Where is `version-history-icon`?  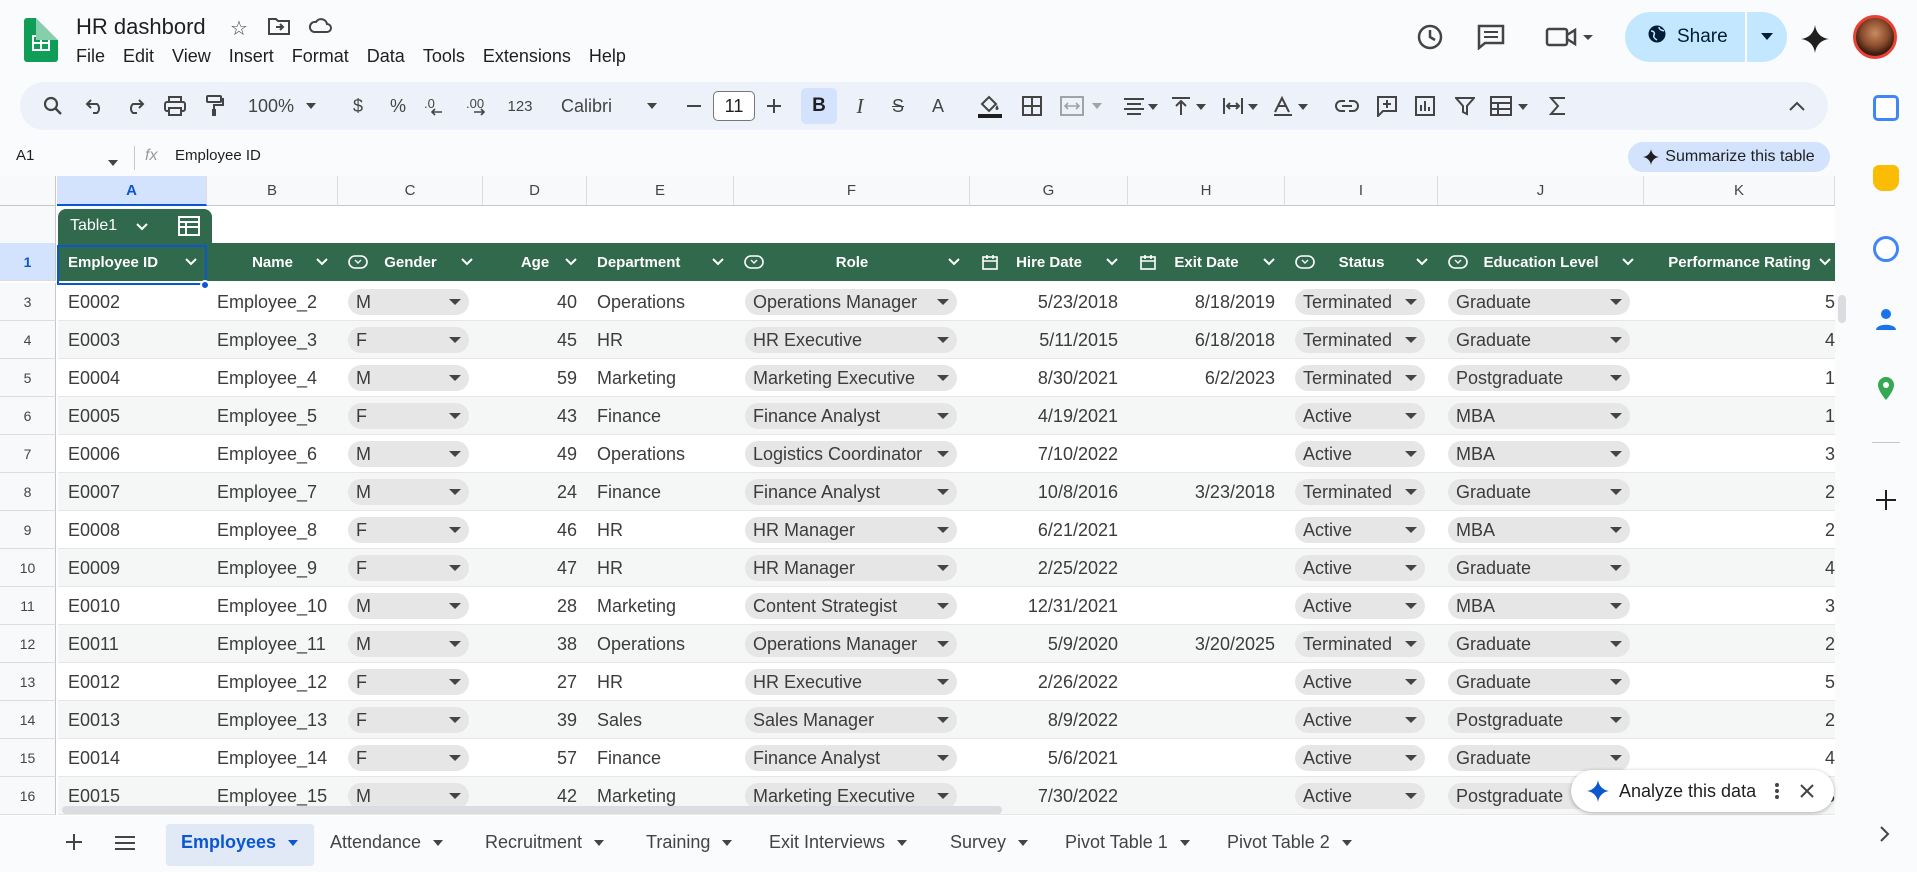 version-history-icon is located at coordinates (1430, 39).